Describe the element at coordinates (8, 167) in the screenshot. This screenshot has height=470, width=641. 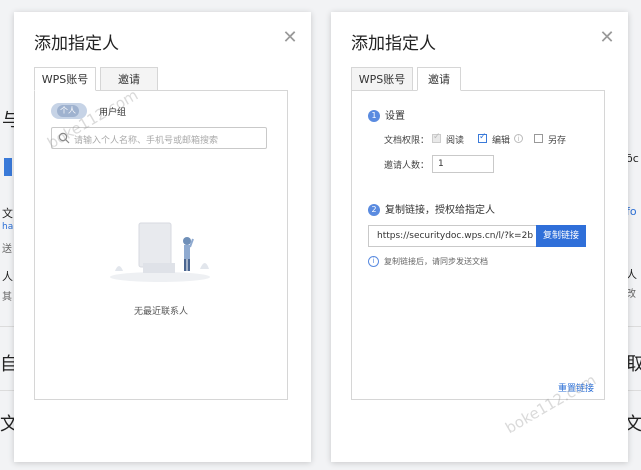
I see `bg-accent` at that location.